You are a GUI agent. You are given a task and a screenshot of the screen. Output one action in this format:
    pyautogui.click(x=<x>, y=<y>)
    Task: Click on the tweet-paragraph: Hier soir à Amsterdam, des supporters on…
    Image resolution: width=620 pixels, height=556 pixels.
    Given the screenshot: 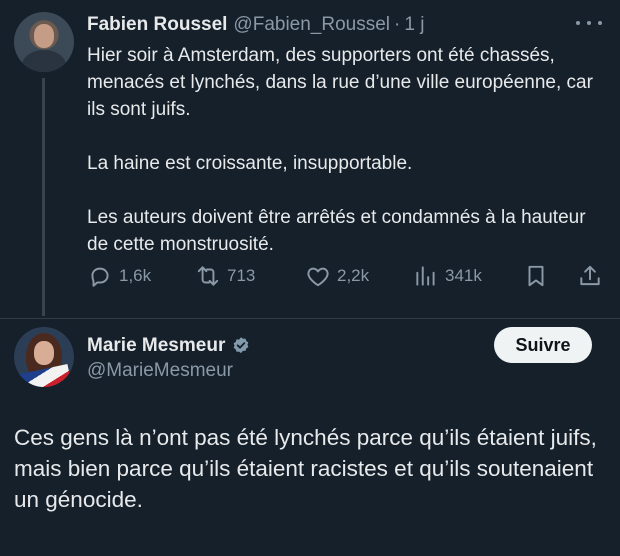 What is the action you would take?
    pyautogui.click(x=340, y=82)
    